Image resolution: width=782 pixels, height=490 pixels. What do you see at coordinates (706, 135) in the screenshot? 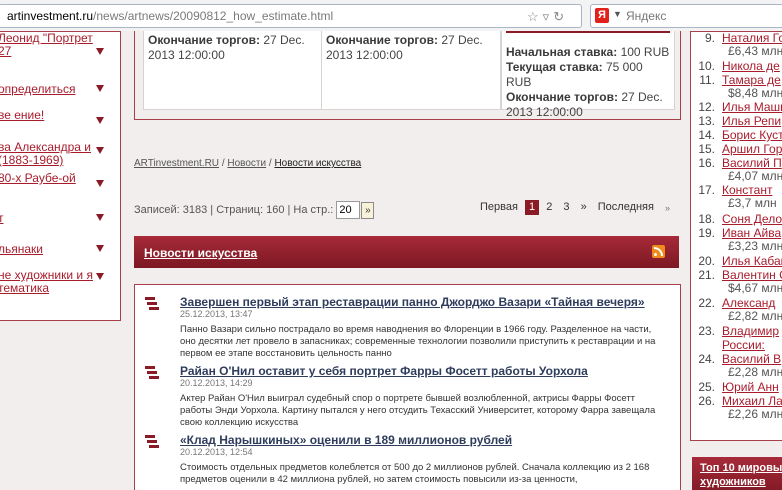
I see `ranking-number: 14.` at bounding box center [706, 135].